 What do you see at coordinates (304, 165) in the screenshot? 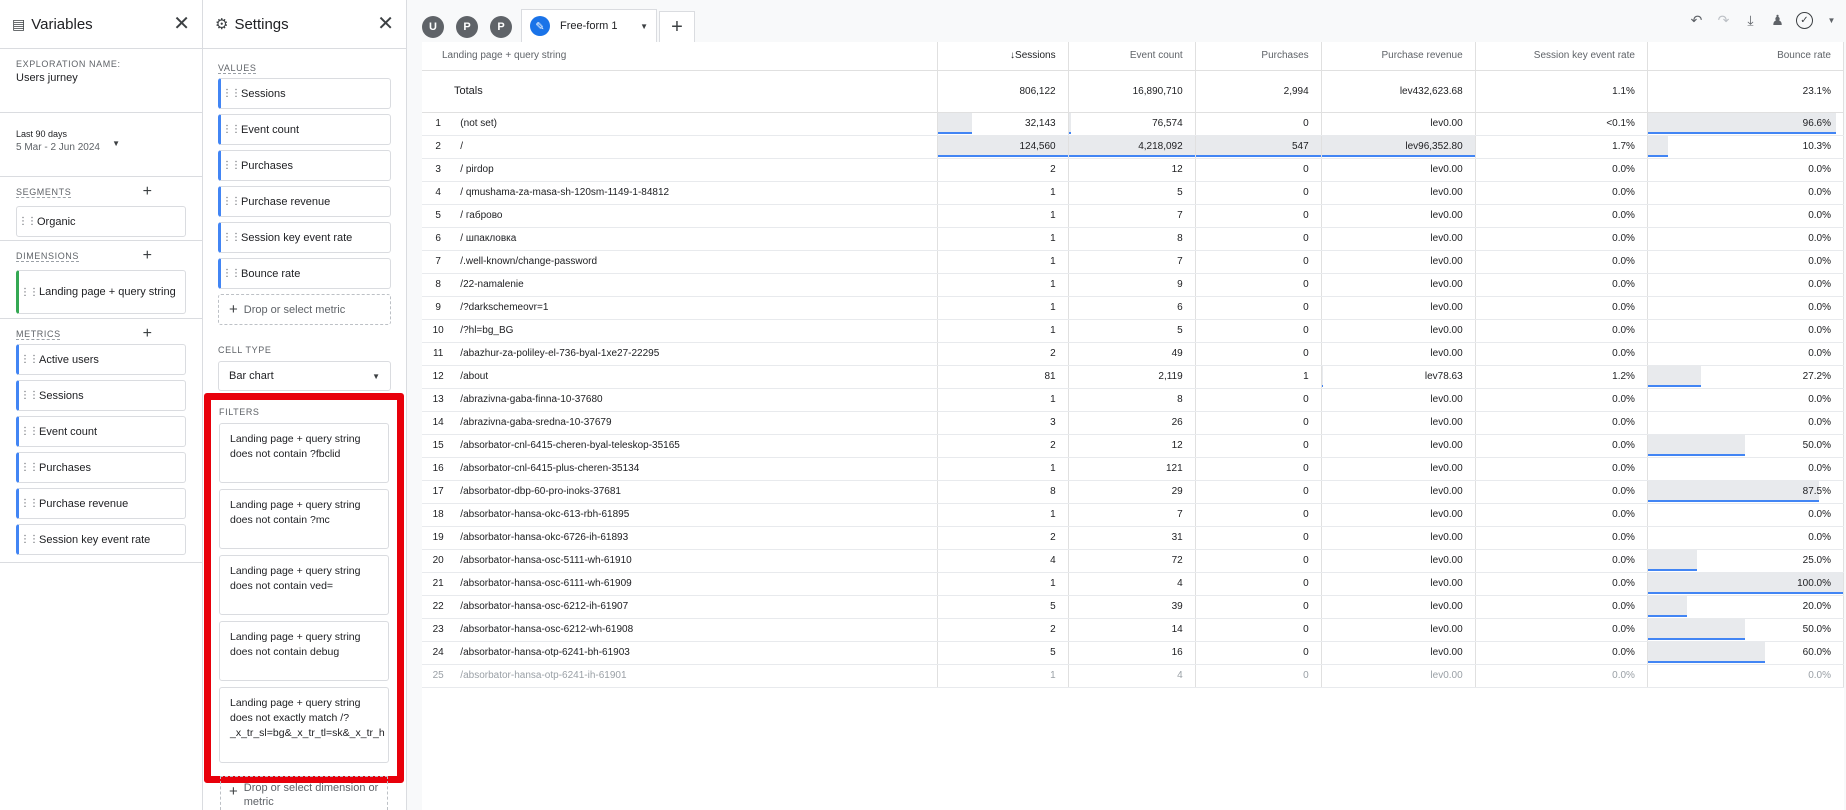
I see `value-chip: ⋮⋮ Purchases` at bounding box center [304, 165].